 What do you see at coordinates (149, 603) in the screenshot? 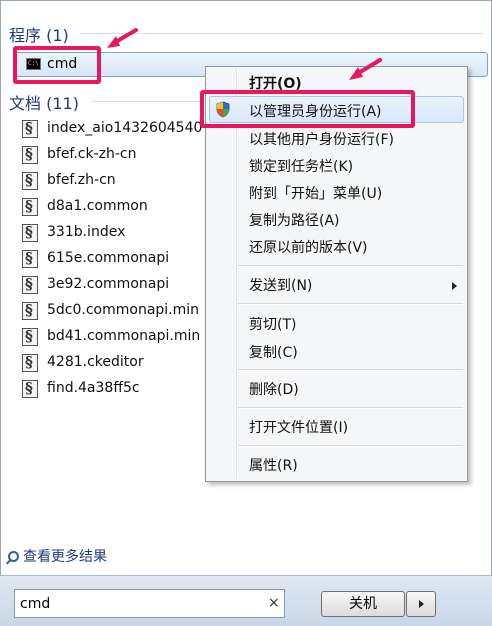
I see `search-input` at bounding box center [149, 603].